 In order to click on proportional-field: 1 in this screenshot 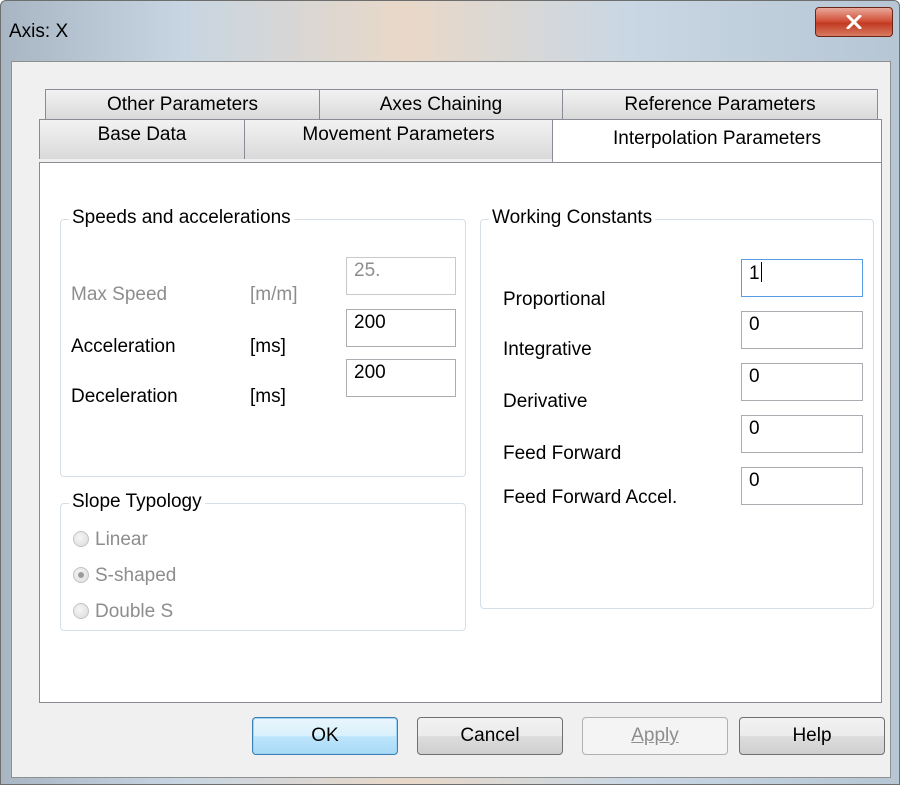, I will do `click(802, 278)`.